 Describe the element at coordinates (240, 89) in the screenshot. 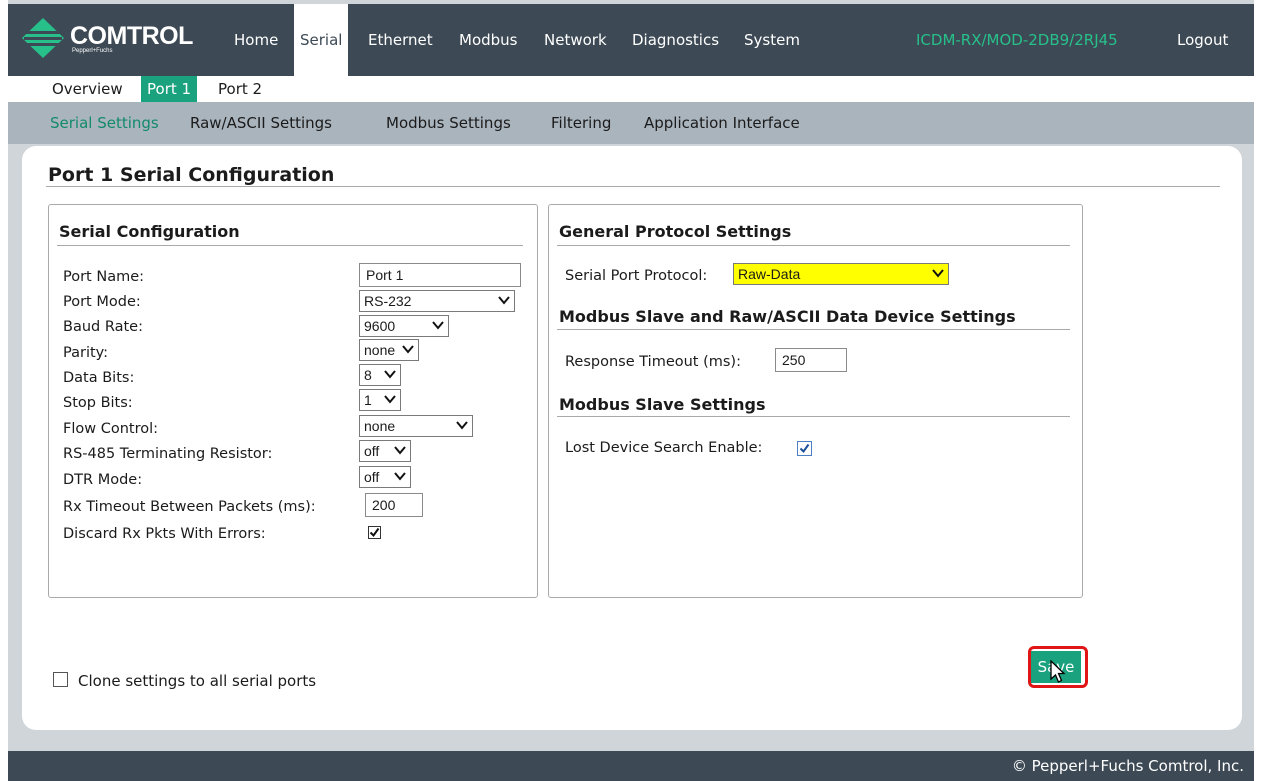

I see `tab-port-2: Port 2` at that location.